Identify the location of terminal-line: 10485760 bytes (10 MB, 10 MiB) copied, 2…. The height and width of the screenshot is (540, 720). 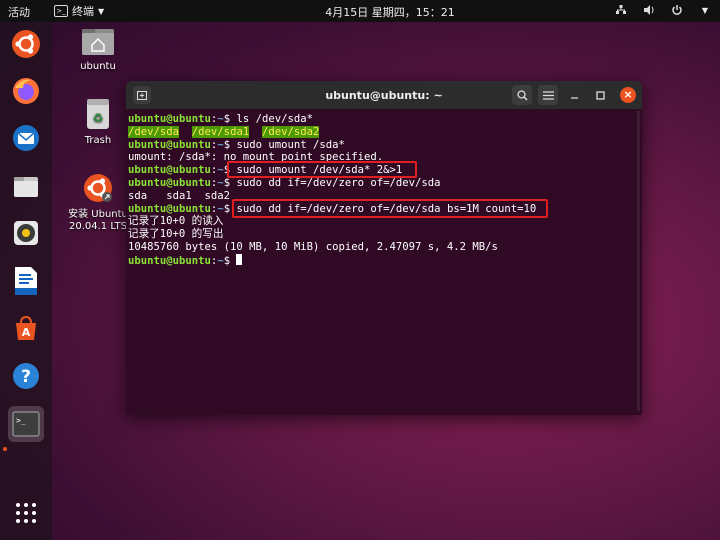
(313, 246).